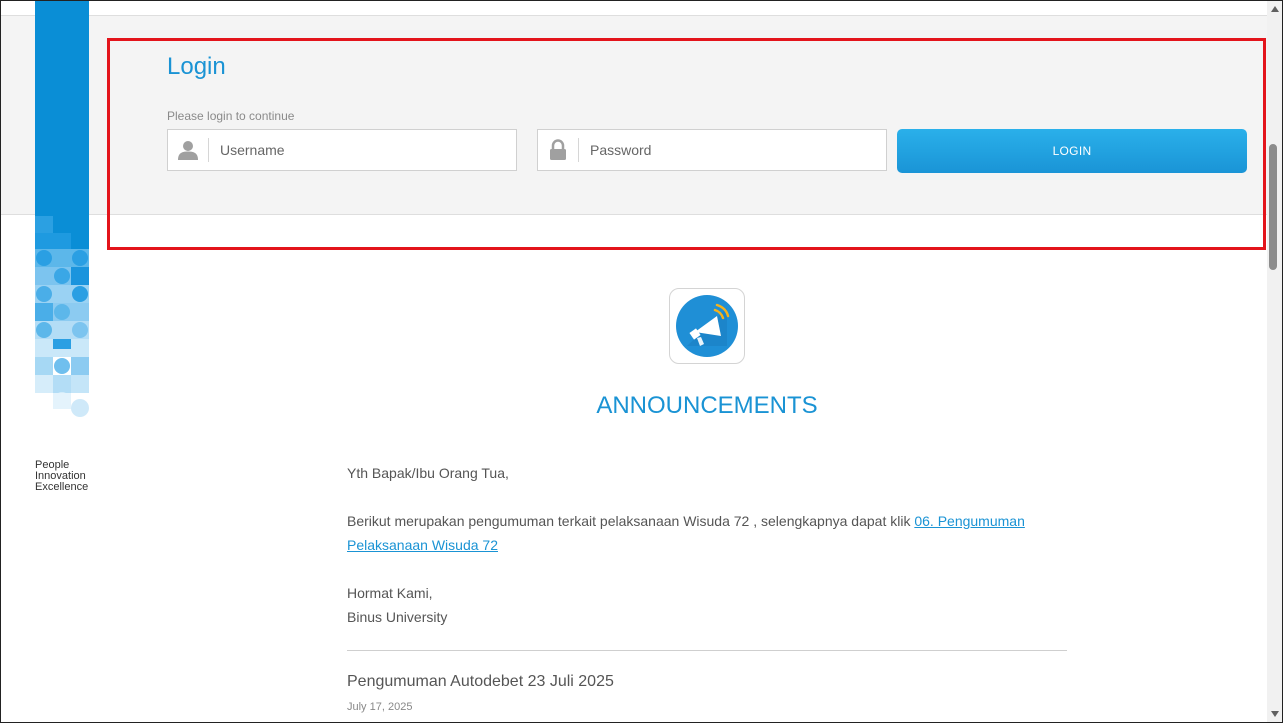 This screenshot has width=1283, height=723. What do you see at coordinates (1275, 714) in the screenshot?
I see `scroll-down-arrow-icon` at bounding box center [1275, 714].